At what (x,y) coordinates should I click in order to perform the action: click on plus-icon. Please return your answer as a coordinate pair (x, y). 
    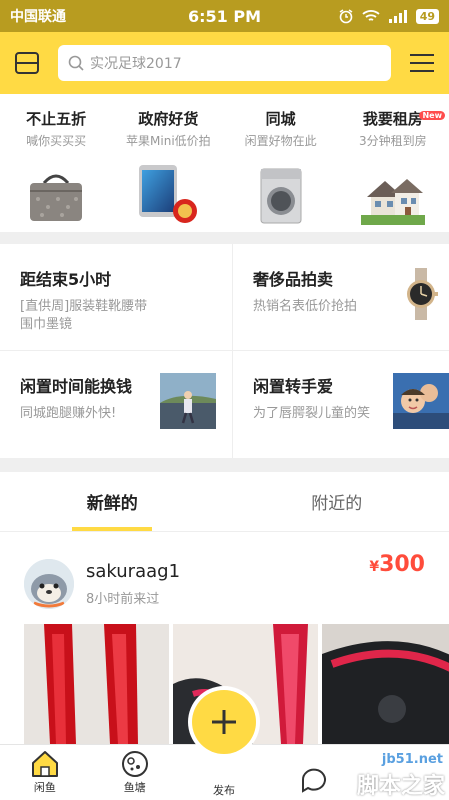
    Looking at the image, I should click on (224, 722).